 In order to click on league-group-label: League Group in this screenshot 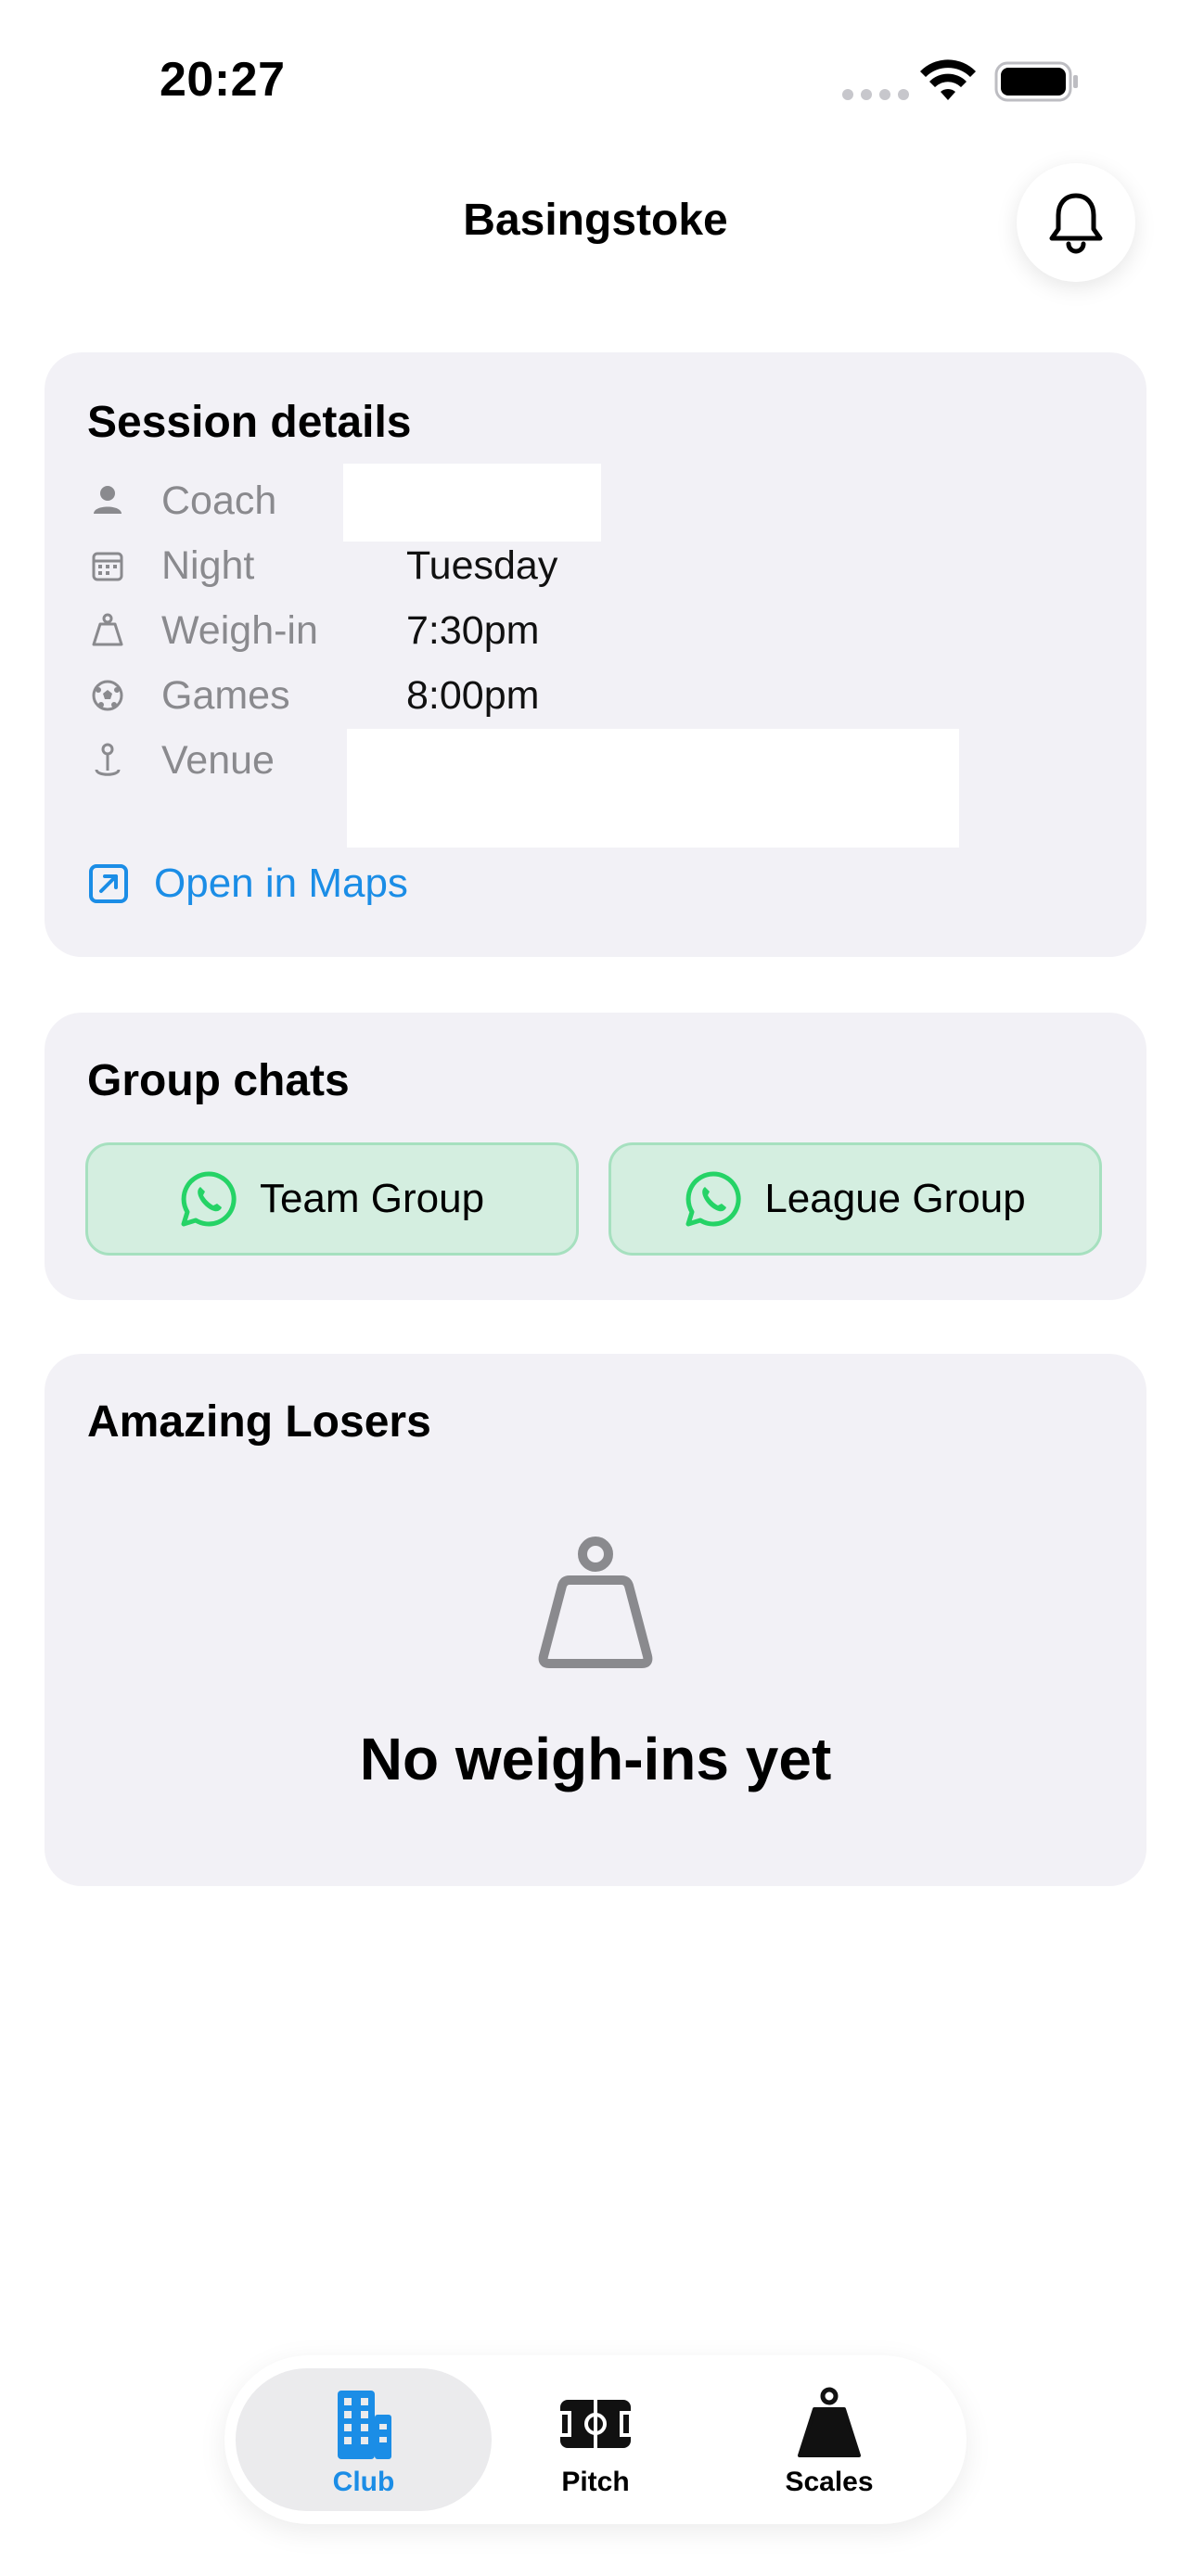, I will do `click(895, 1198)`.